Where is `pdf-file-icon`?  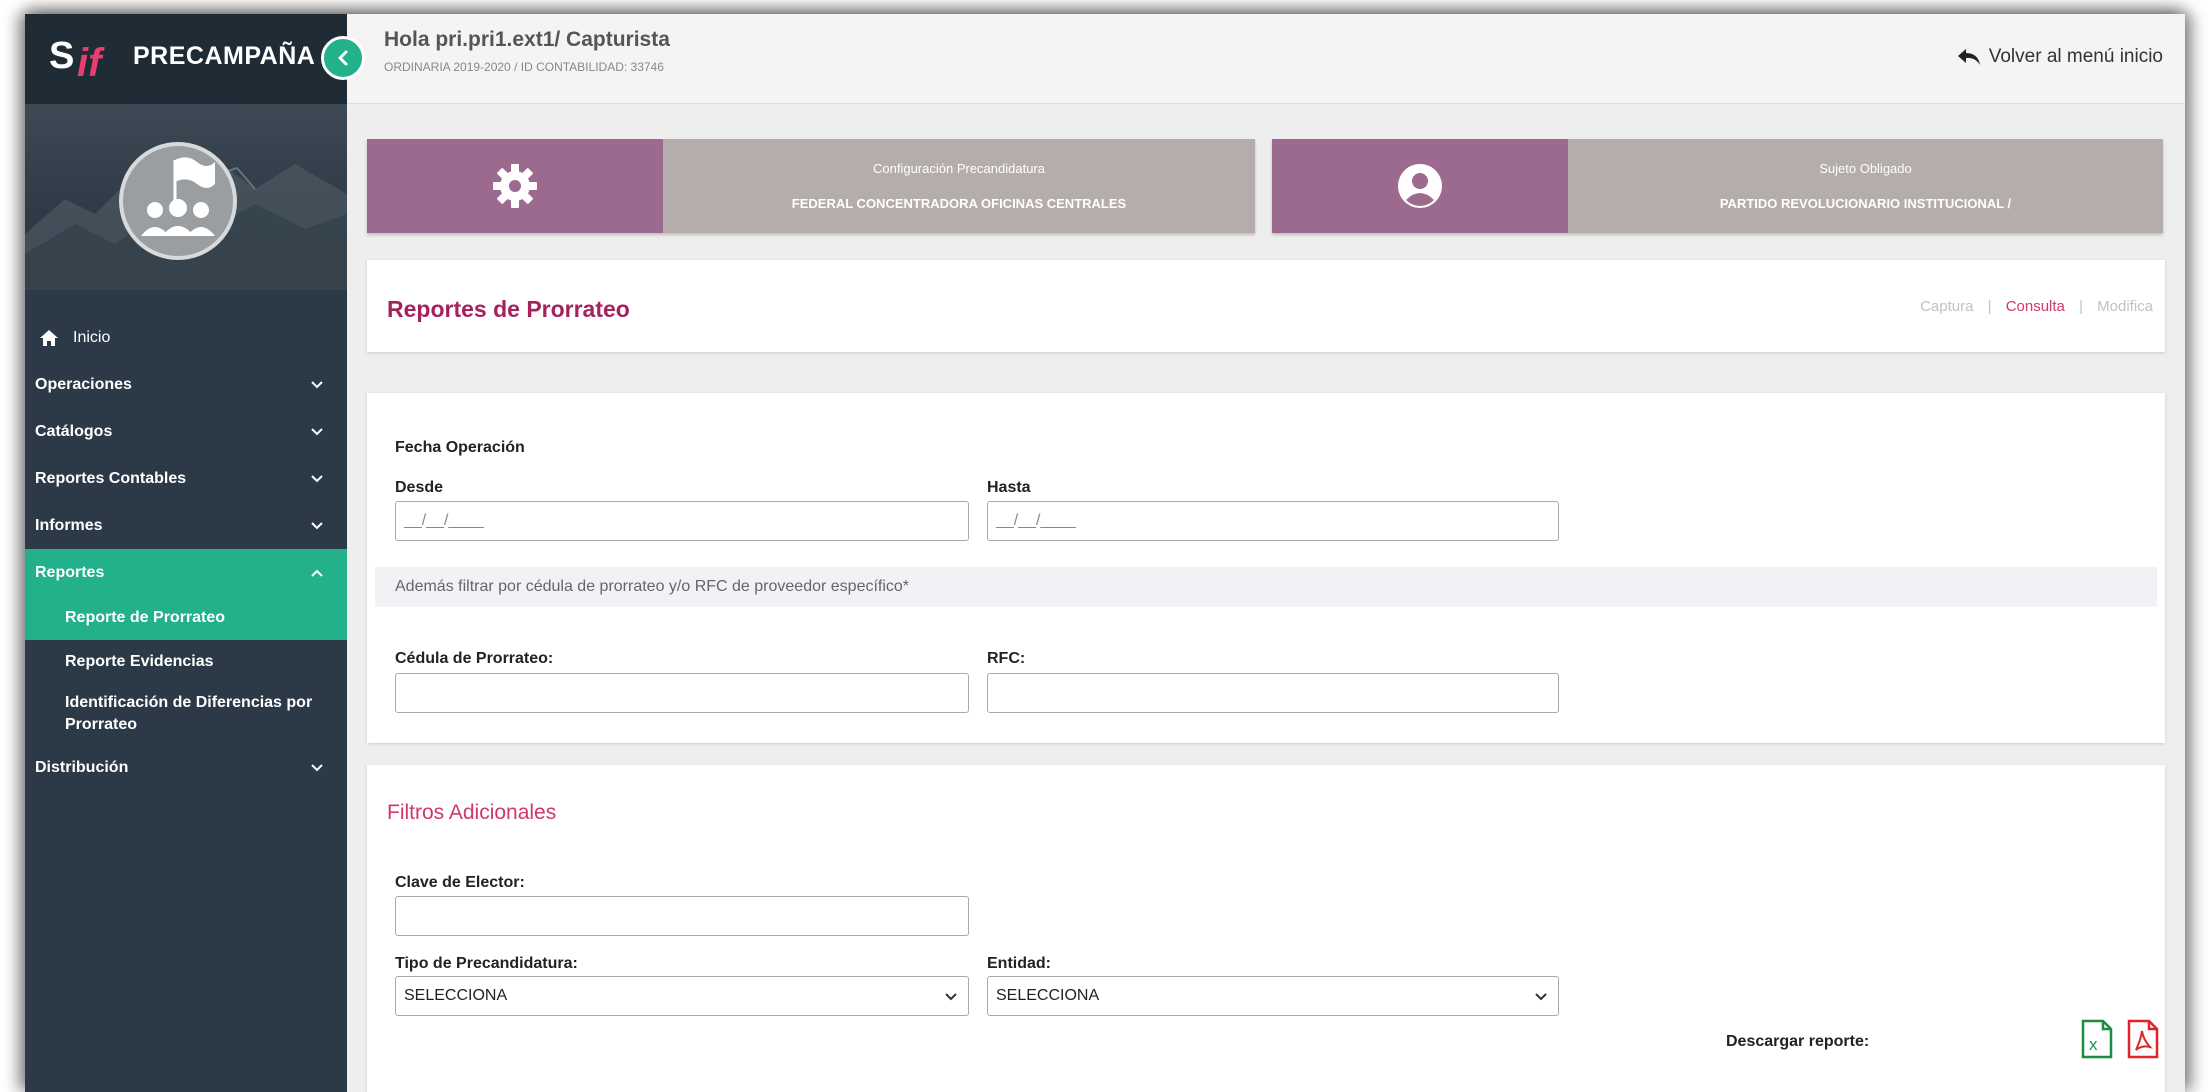 pdf-file-icon is located at coordinates (2143, 1039).